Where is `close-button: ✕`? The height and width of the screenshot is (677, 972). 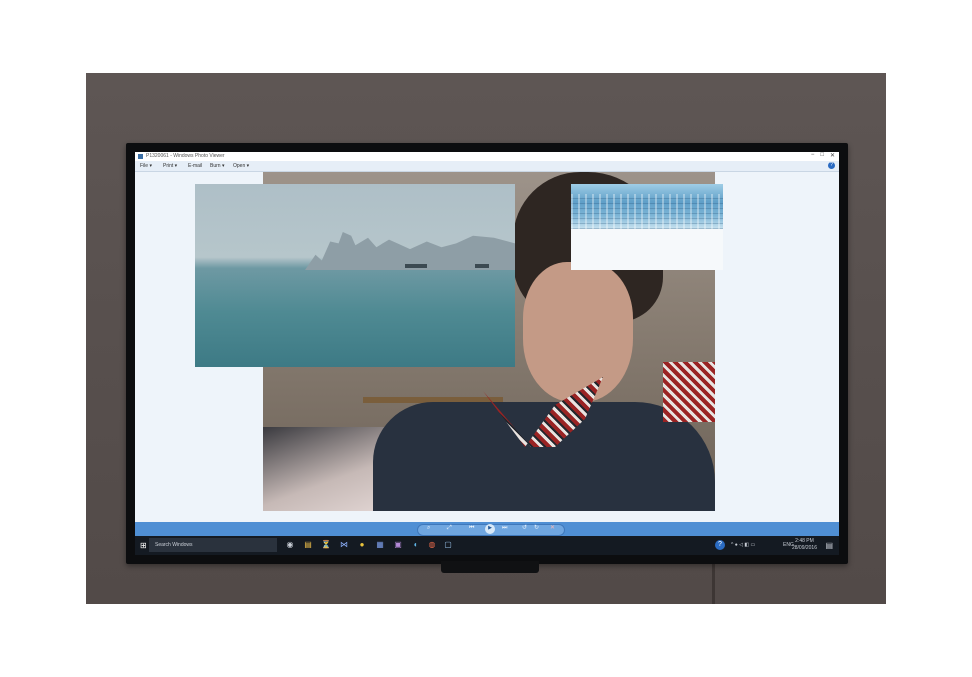
close-button: ✕ is located at coordinates (832, 155).